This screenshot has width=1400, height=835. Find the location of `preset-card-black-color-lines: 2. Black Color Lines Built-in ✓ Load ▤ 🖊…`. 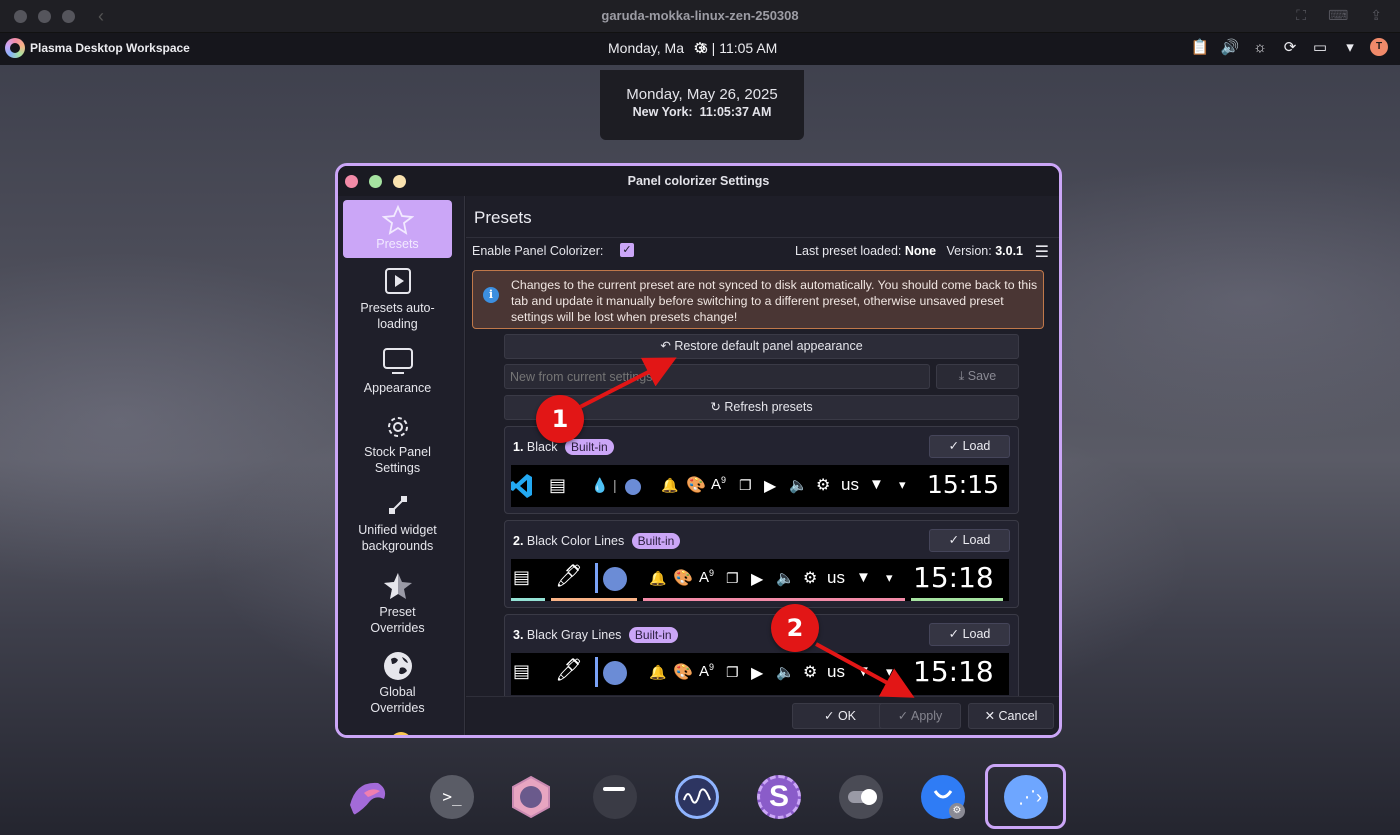

preset-card-black-color-lines: 2. Black Color Lines Built-in ✓ Load ▤ 🖊… is located at coordinates (761, 564).